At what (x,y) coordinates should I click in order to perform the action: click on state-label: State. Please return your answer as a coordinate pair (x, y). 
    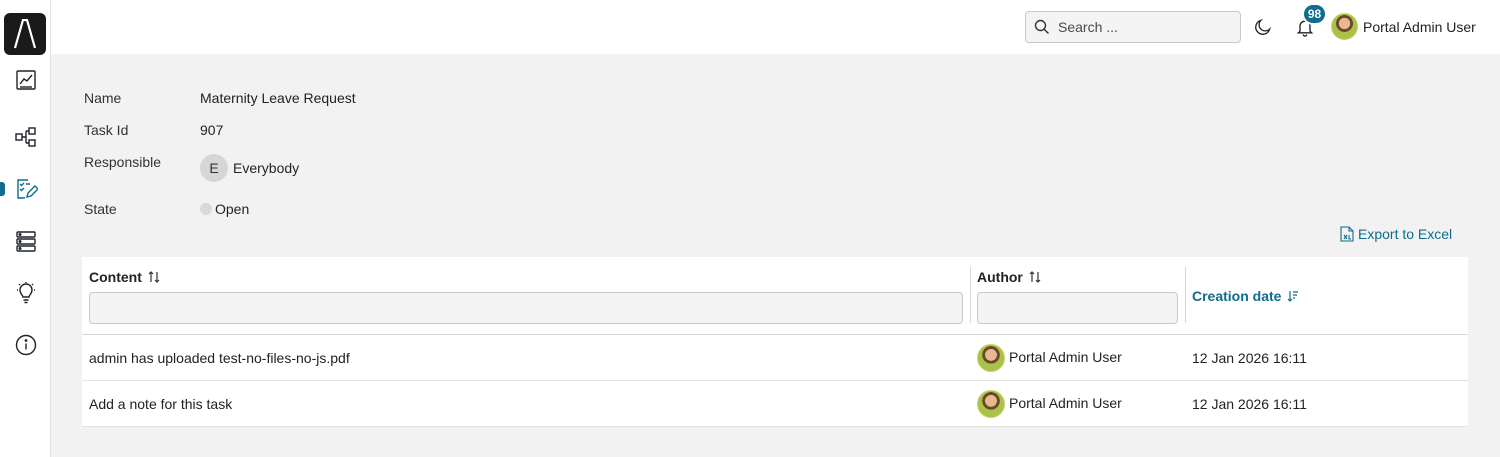
    Looking at the image, I should click on (100, 209).